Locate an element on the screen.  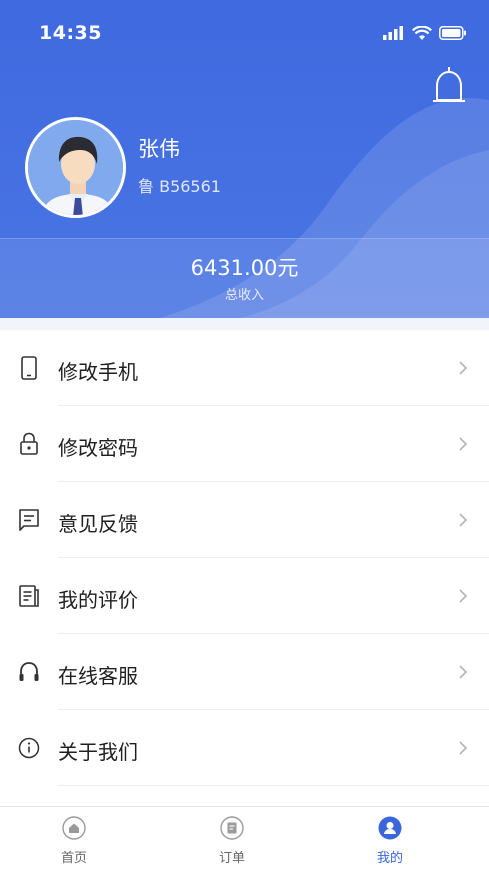
total-income-label: 总收入 is located at coordinates (244, 295).